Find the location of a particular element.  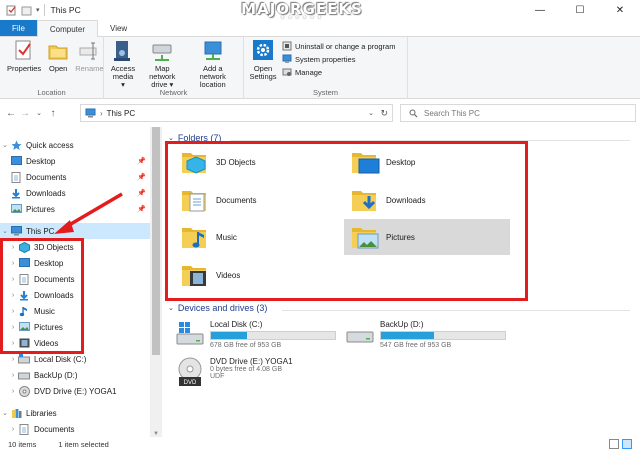

gear-icon is located at coordinates (263, 50).